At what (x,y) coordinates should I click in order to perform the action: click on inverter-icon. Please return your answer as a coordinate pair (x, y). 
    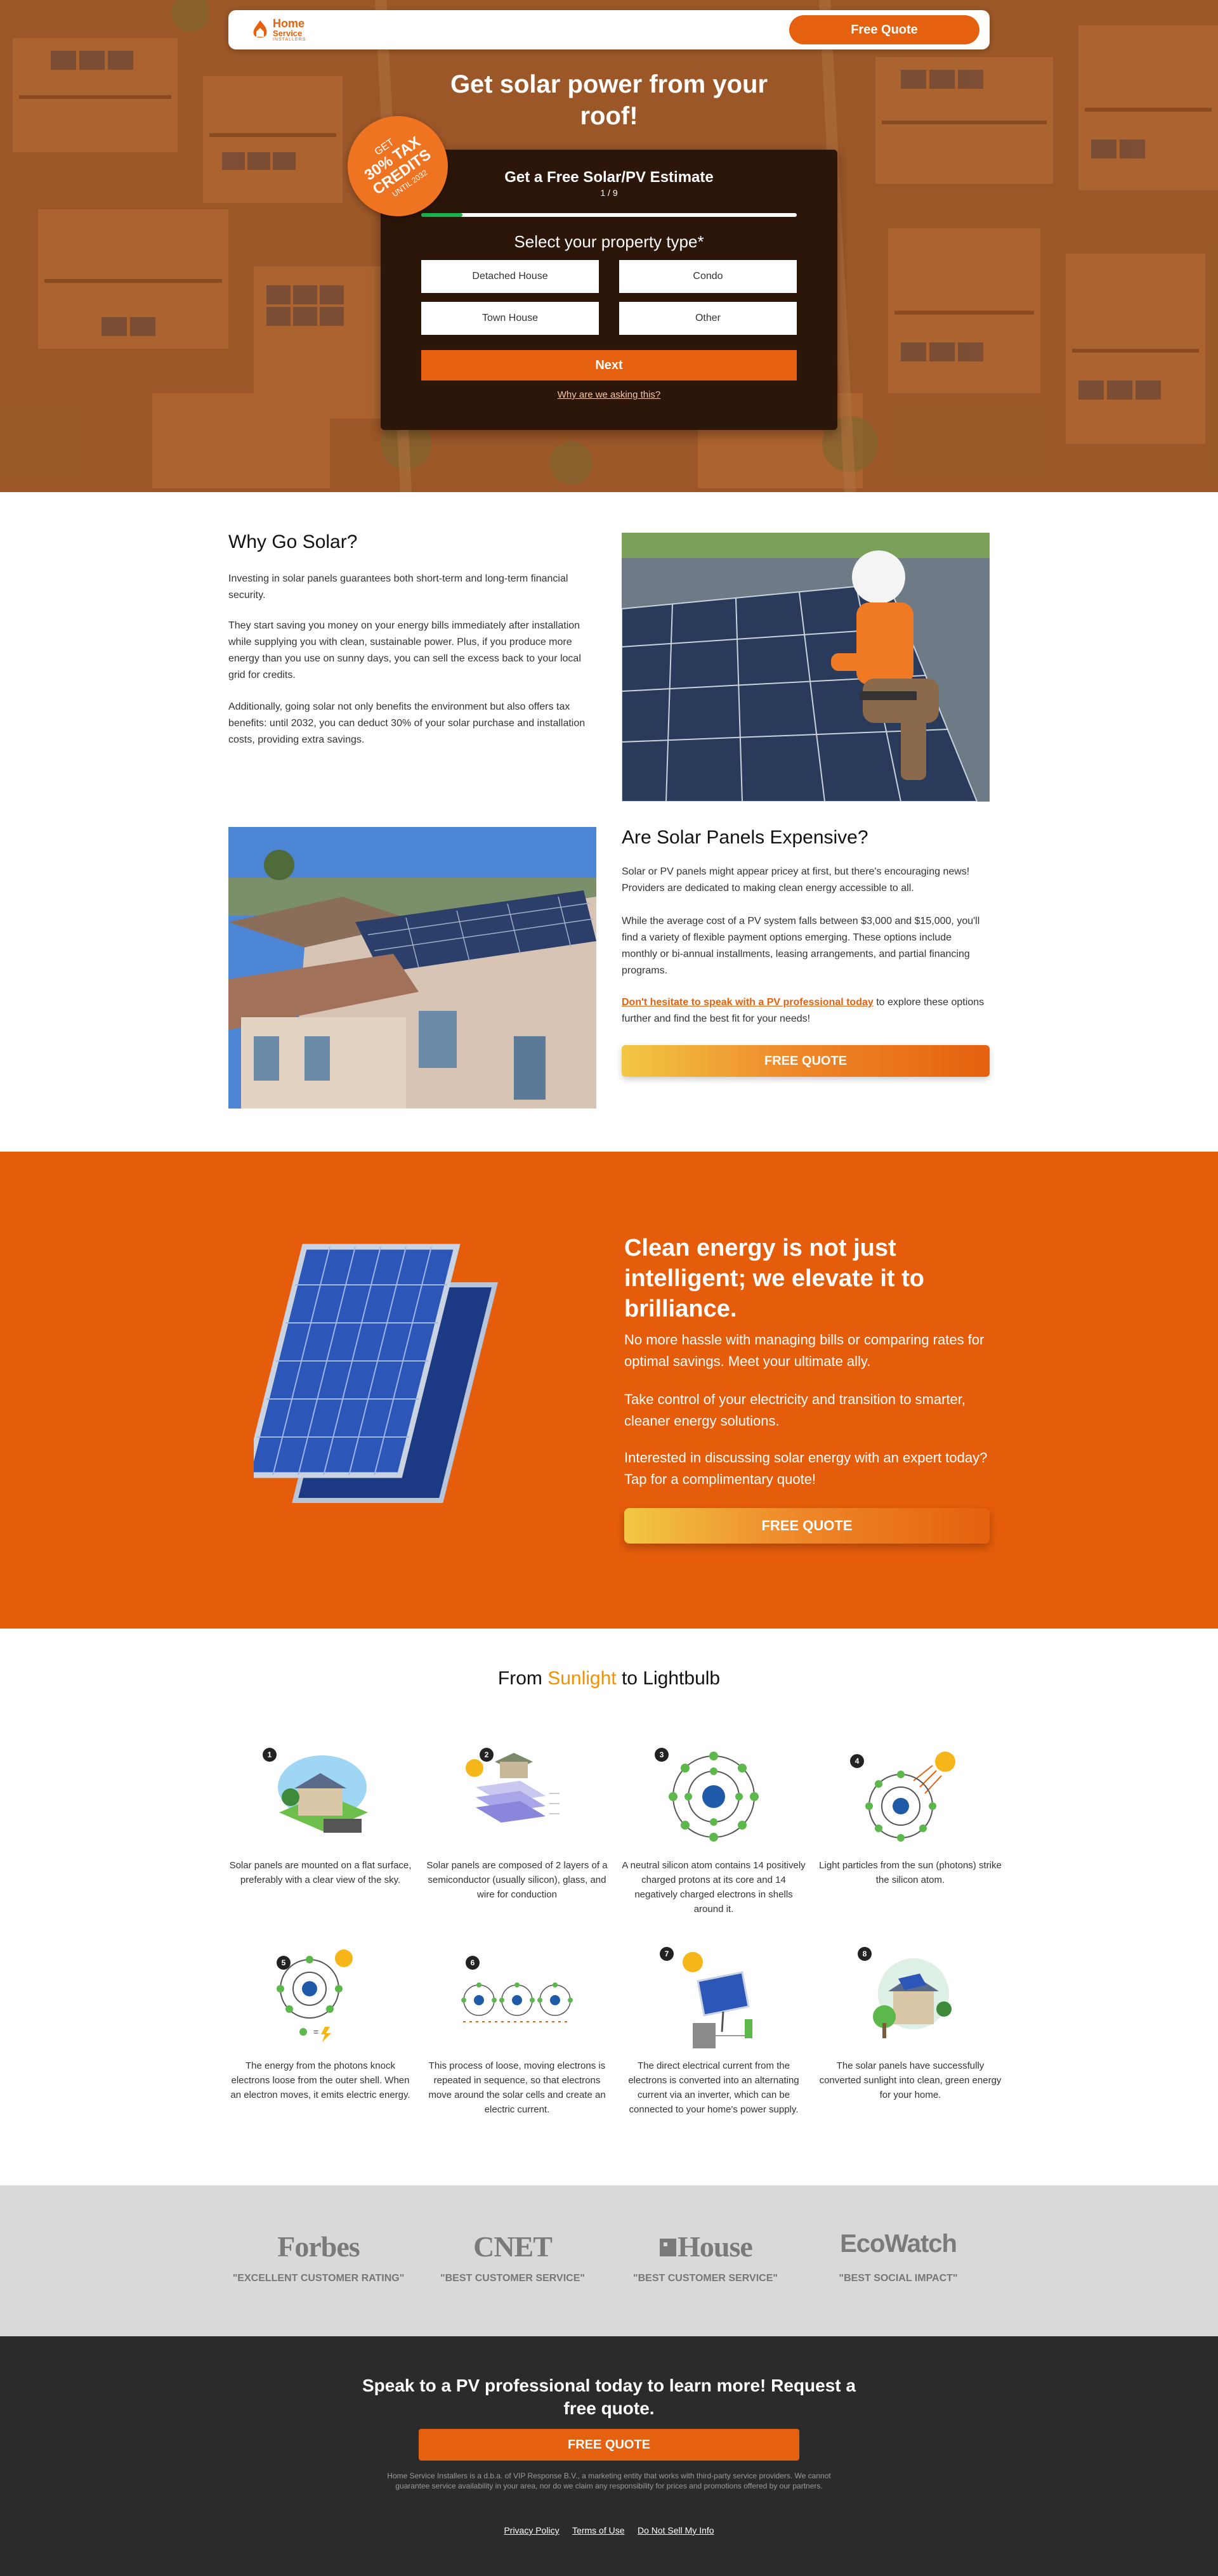
    Looking at the image, I should click on (717, 2000).